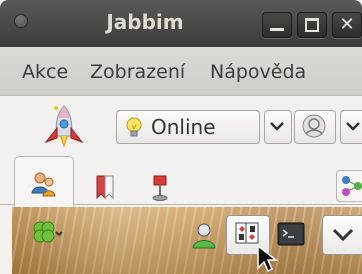 Image resolution: width=362 pixels, height=274 pixels. What do you see at coordinates (64, 126) in the screenshot?
I see `rocket-logo-icon` at bounding box center [64, 126].